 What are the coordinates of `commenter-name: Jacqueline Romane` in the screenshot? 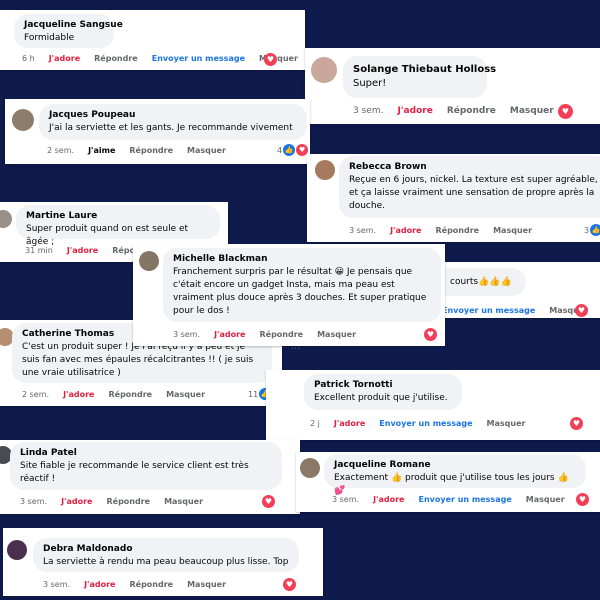 It's located at (455, 465).